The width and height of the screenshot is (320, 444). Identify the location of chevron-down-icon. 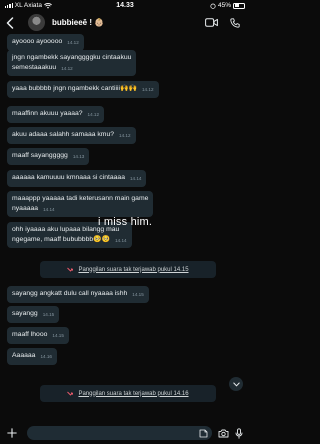
(236, 384).